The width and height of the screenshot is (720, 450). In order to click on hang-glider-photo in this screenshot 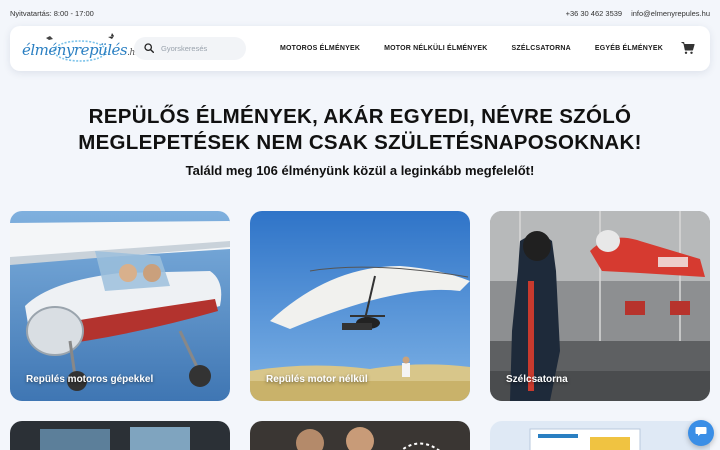, I will do `click(360, 306)`.